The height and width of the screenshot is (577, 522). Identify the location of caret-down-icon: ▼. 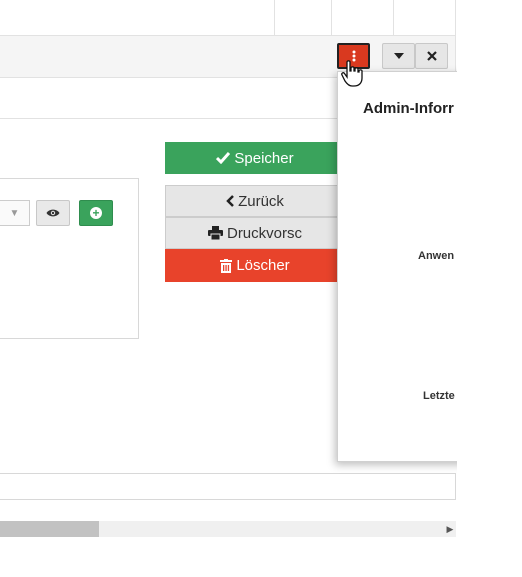
(14, 213).